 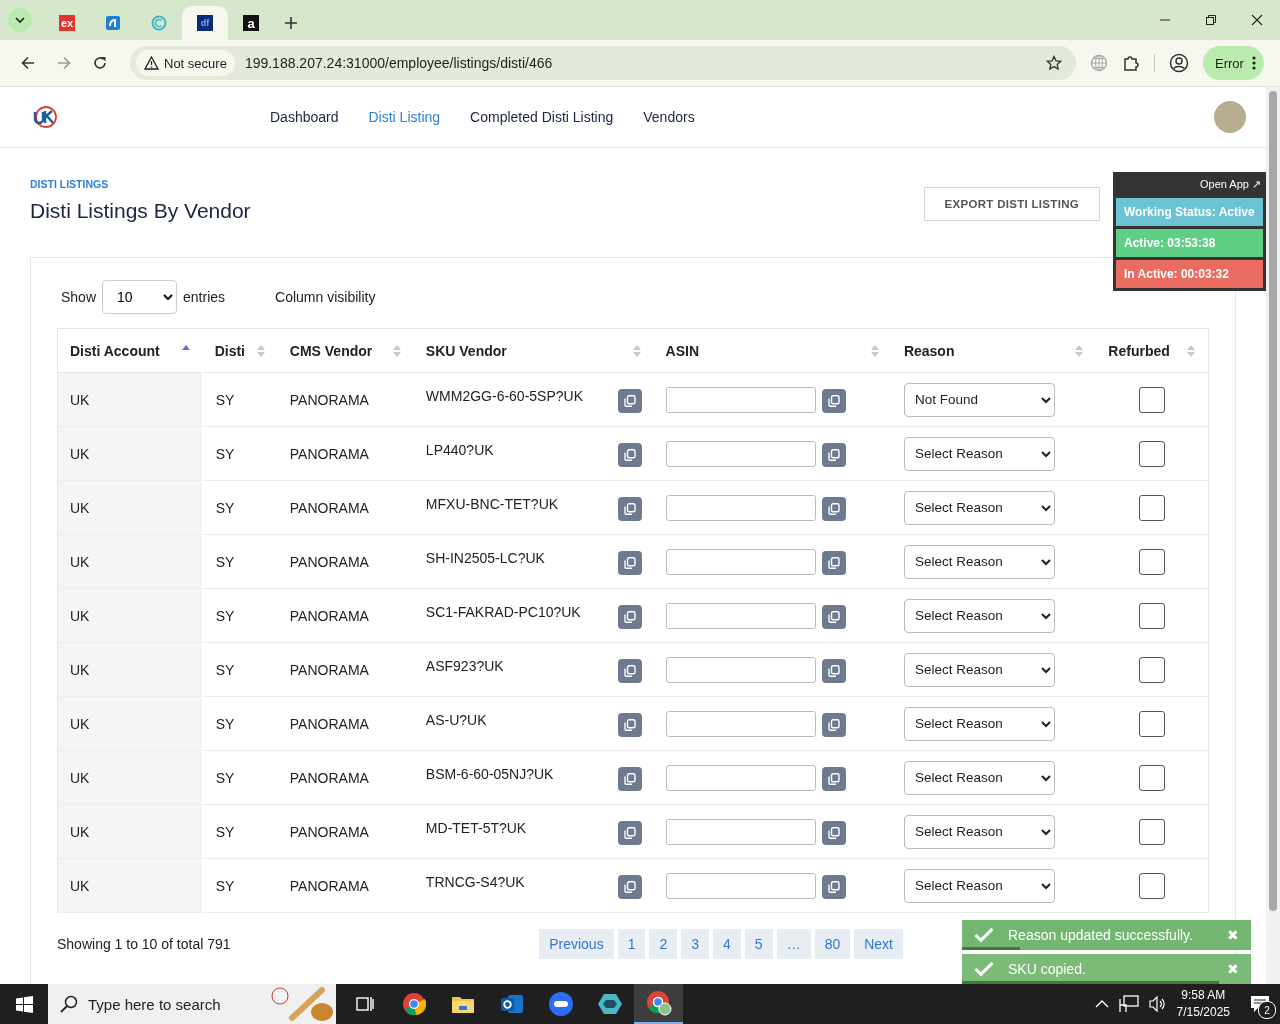 What do you see at coordinates (100, 63) in the screenshot?
I see `reload-icon` at bounding box center [100, 63].